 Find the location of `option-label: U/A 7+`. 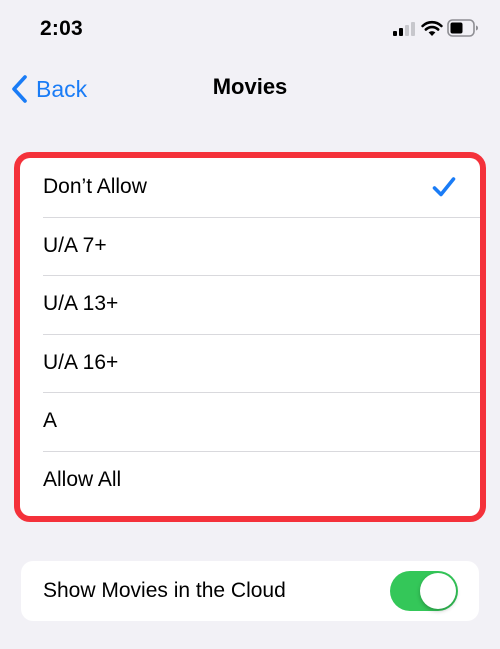

option-label: U/A 7+ is located at coordinates (75, 245).